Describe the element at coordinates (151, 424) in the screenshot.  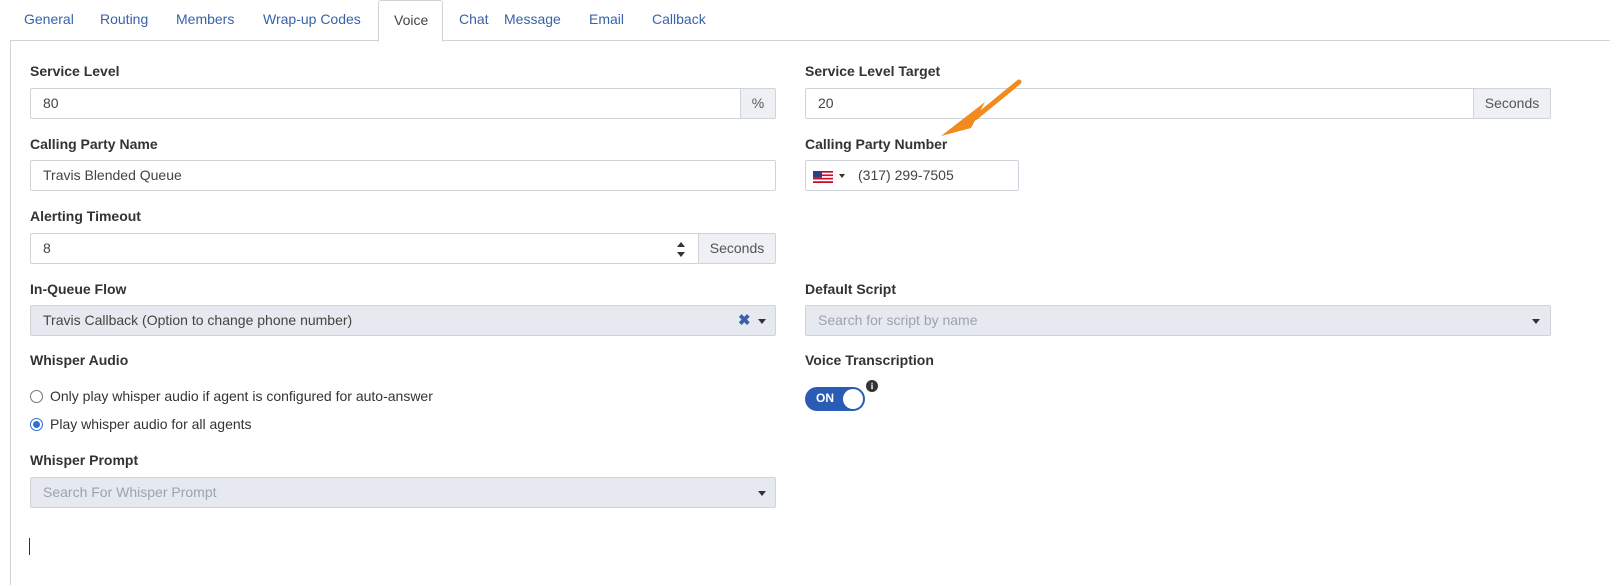
I see `radio-label: Play whisper audio for all agents` at that location.